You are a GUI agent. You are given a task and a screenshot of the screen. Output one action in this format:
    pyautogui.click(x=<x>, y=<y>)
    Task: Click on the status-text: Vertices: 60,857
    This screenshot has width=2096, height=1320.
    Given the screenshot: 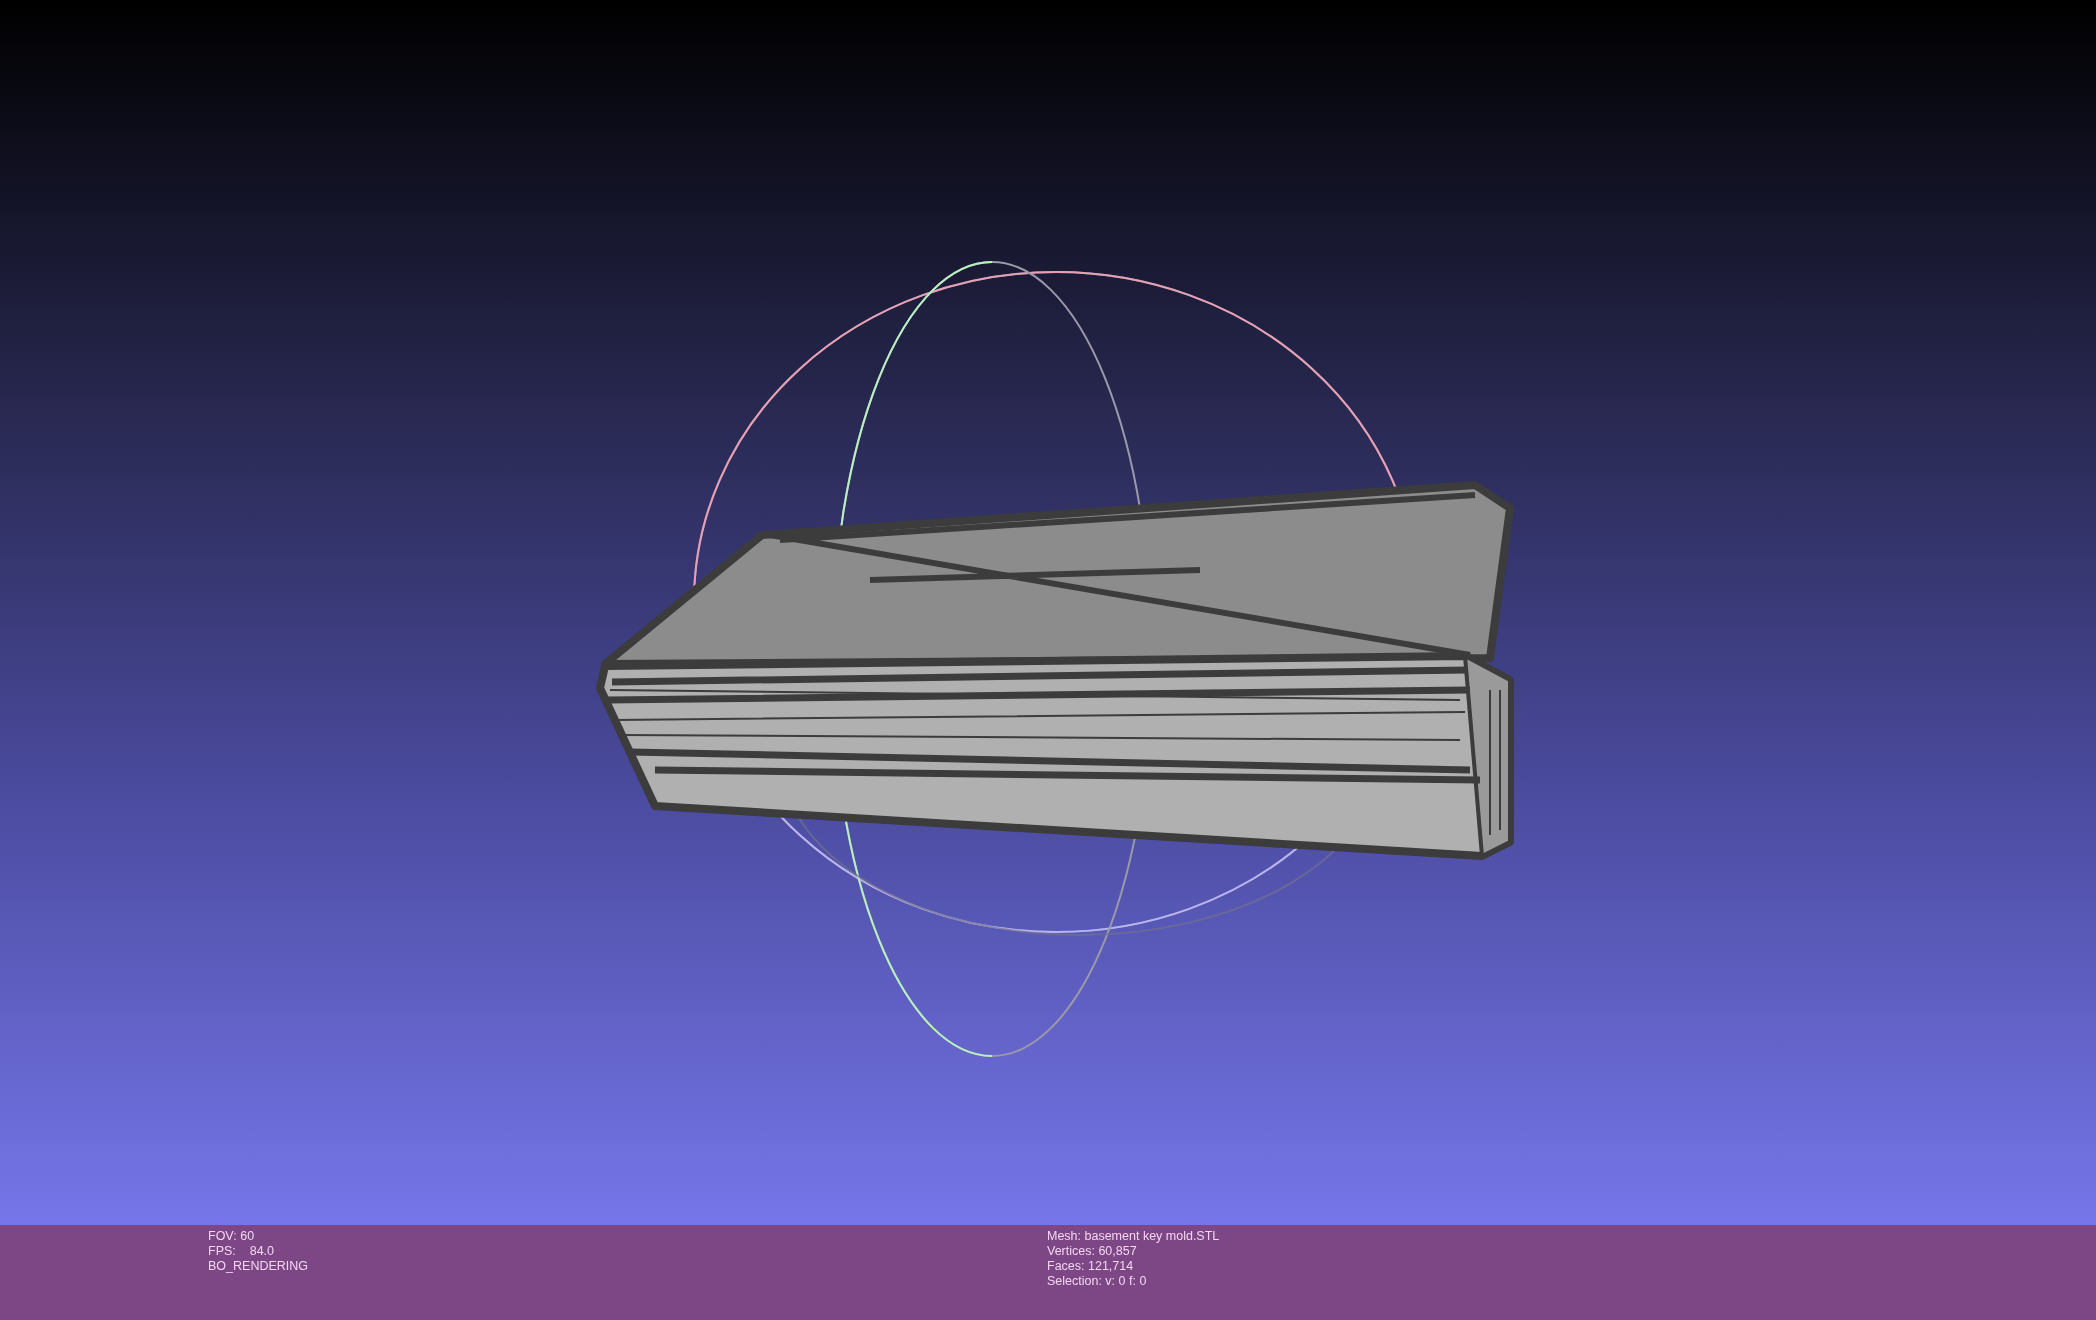 What is the action you would take?
    pyautogui.click(x=1092, y=1251)
    